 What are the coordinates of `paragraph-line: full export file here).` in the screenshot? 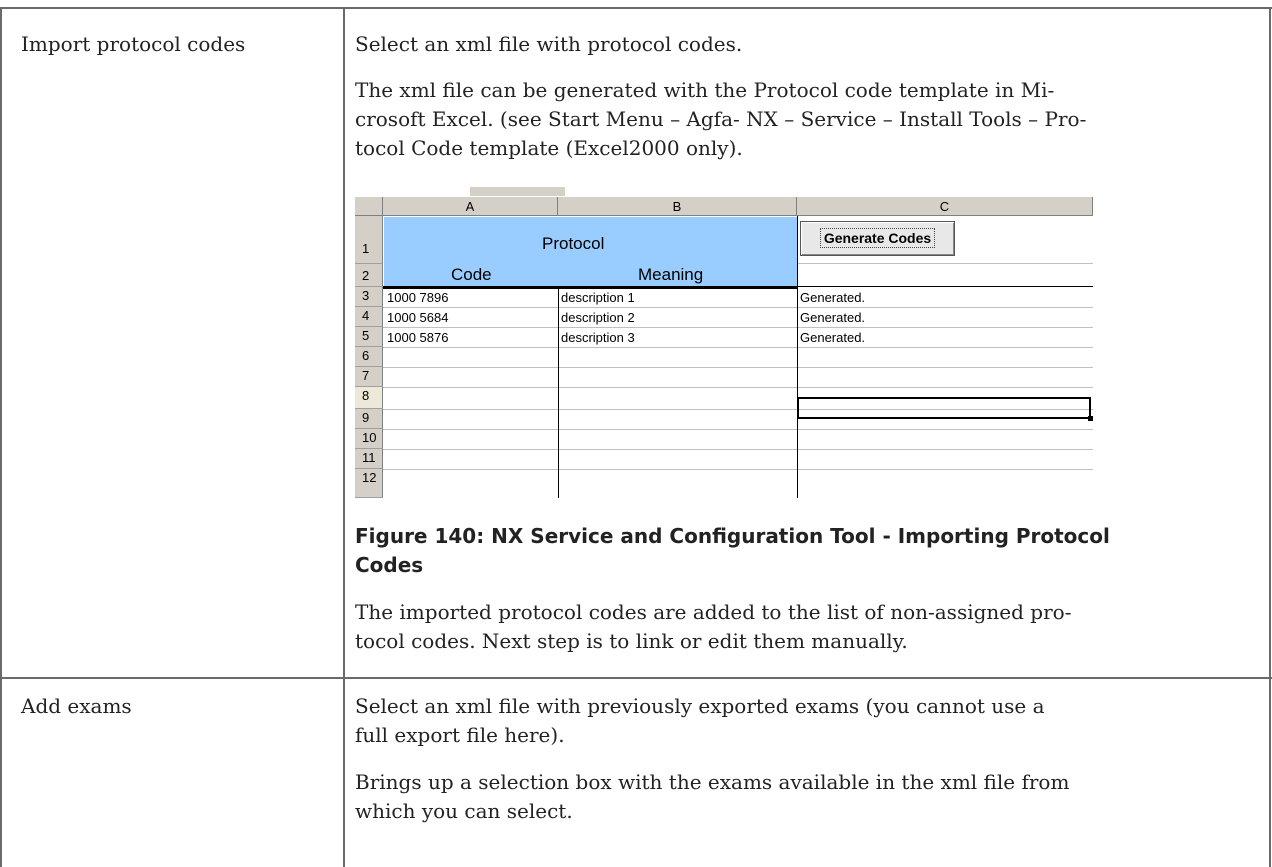 It's located at (460, 735).